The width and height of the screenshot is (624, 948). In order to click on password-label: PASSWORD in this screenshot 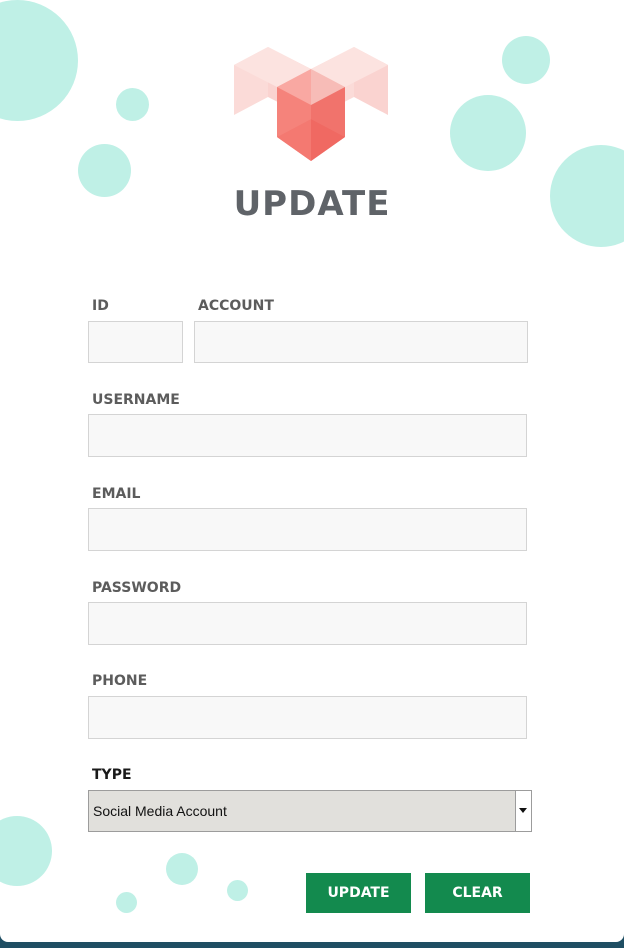, I will do `click(137, 588)`.